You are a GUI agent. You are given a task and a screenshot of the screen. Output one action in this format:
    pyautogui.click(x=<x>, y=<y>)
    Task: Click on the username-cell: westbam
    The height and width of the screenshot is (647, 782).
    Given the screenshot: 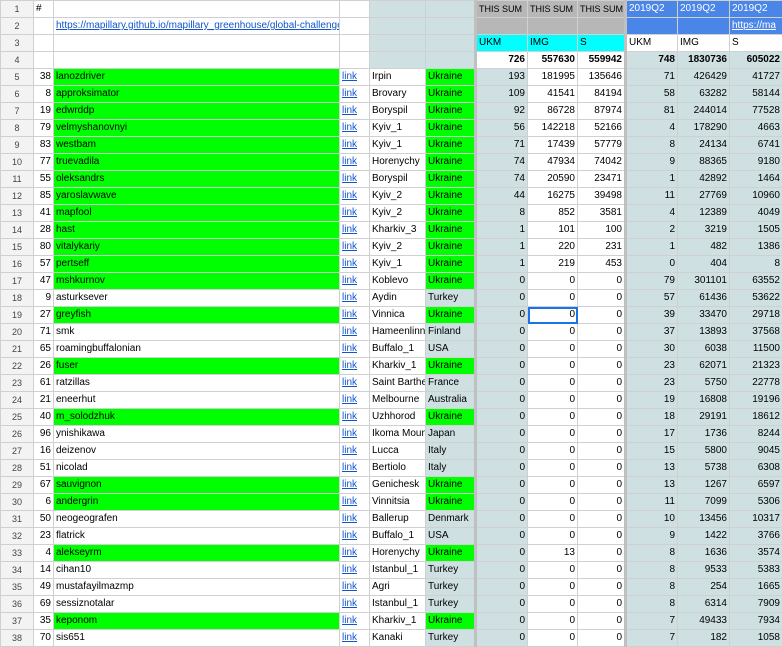 What is the action you would take?
    pyautogui.click(x=197, y=145)
    